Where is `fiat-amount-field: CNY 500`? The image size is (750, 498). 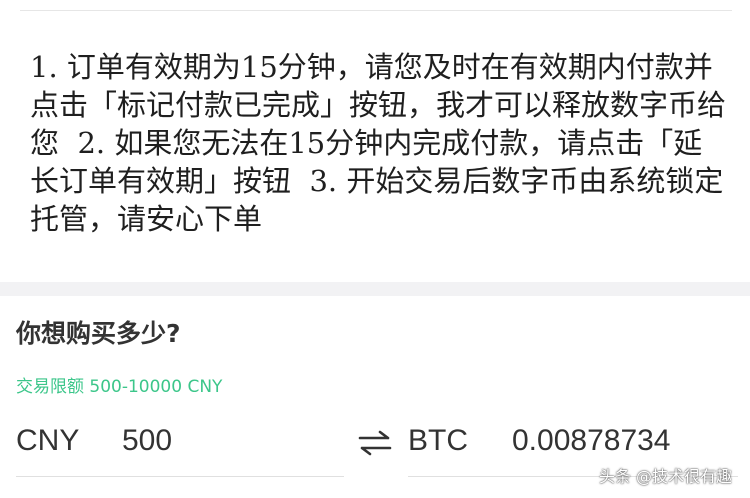
fiat-amount-field: CNY 500 is located at coordinates (180, 447).